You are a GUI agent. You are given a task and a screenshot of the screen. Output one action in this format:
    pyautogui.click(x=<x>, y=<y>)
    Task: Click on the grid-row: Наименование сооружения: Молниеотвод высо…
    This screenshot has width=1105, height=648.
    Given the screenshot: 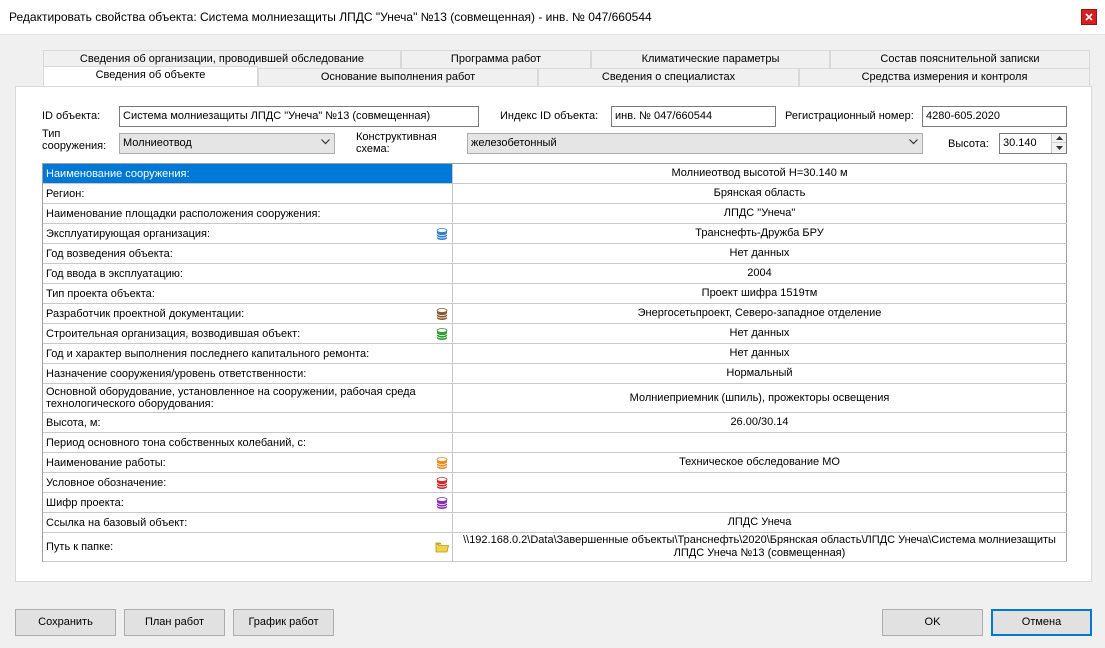 What is the action you would take?
    pyautogui.click(x=555, y=174)
    